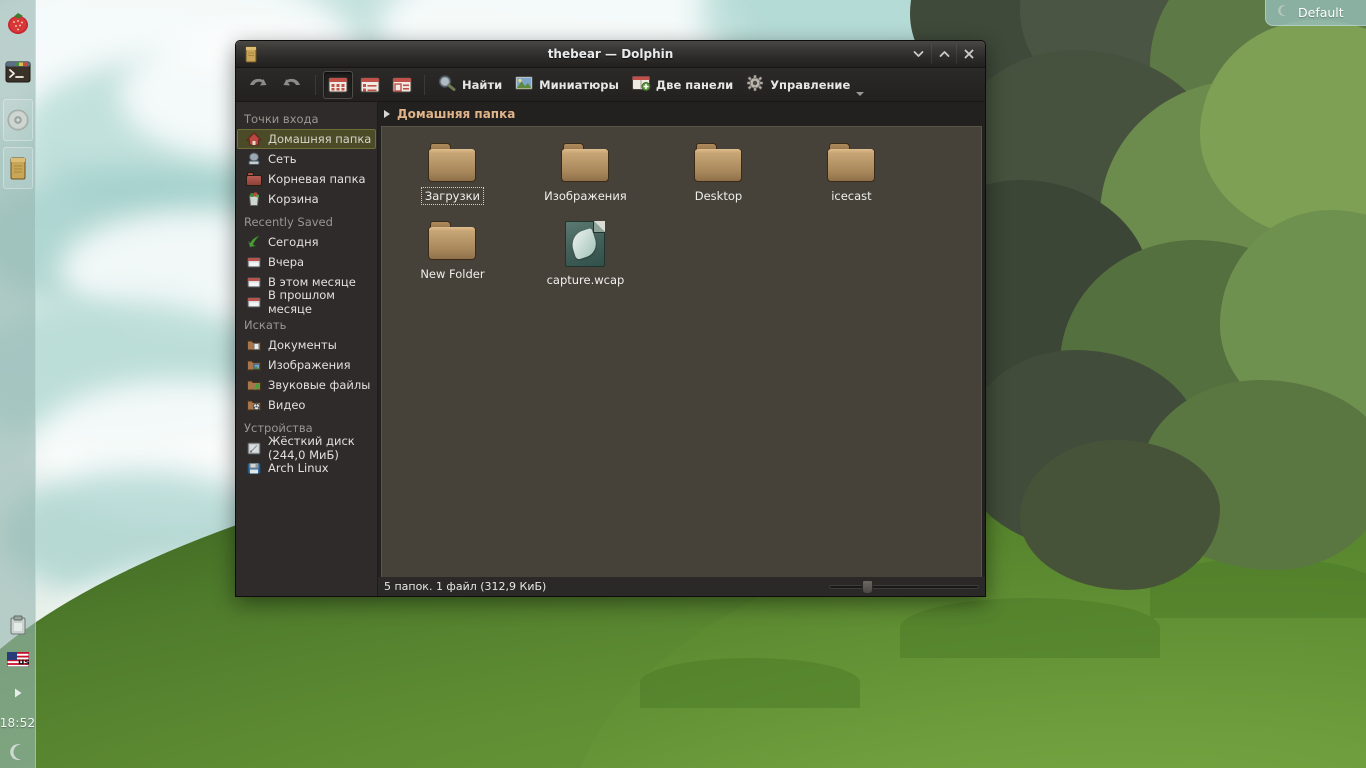 This screenshot has height=768, width=1366. I want to click on close-button, so click(968, 54).